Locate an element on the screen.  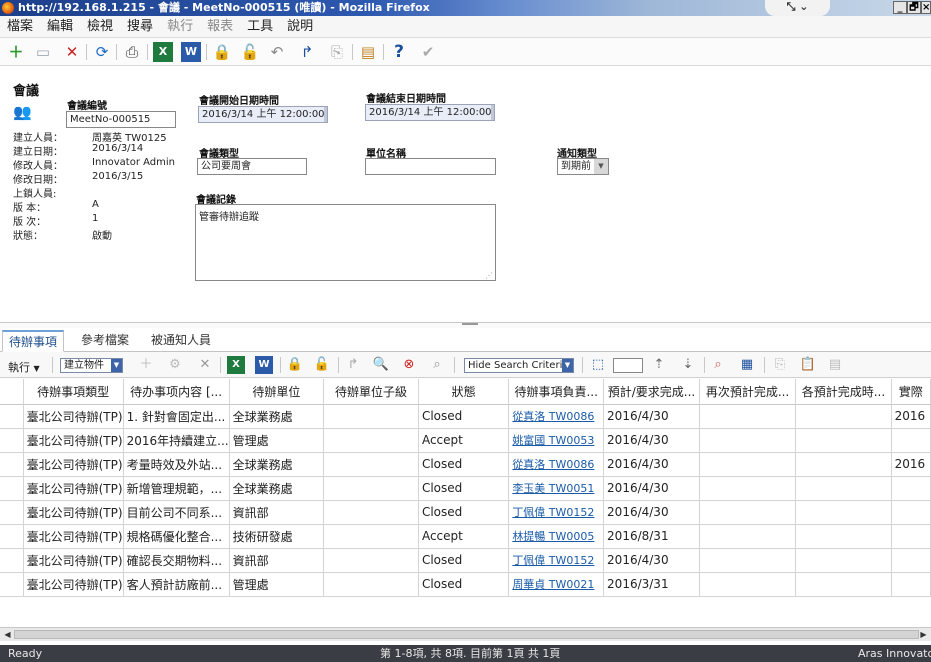
owner-link: 姚富國 TW0053 is located at coordinates (553, 440).